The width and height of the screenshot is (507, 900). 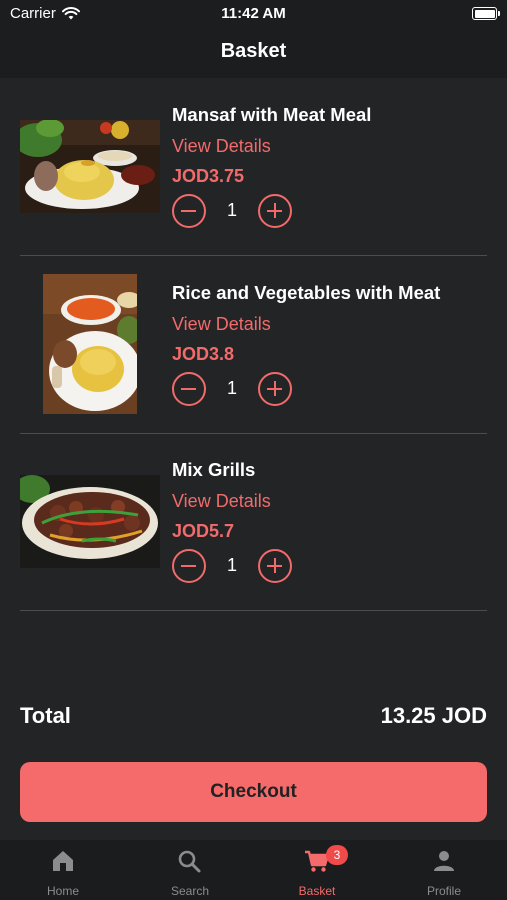 I want to click on battery-icon, so click(x=486, y=13).